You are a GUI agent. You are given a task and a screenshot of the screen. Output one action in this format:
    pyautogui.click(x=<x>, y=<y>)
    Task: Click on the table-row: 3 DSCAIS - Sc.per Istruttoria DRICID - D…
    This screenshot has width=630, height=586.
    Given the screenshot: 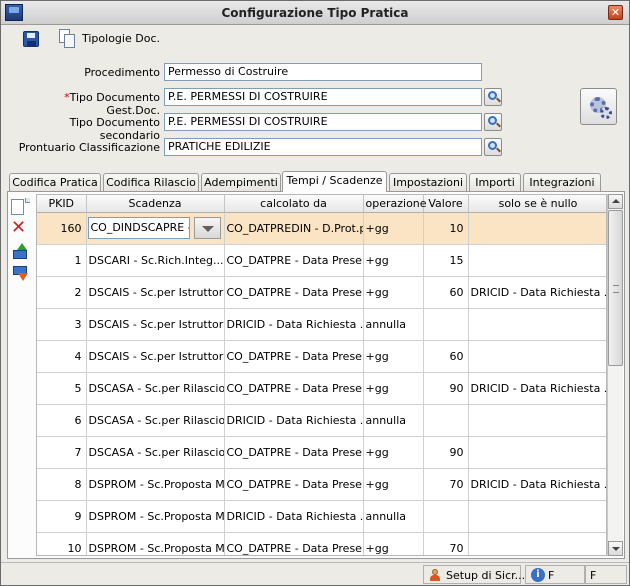 What is the action you would take?
    pyautogui.click(x=321, y=324)
    